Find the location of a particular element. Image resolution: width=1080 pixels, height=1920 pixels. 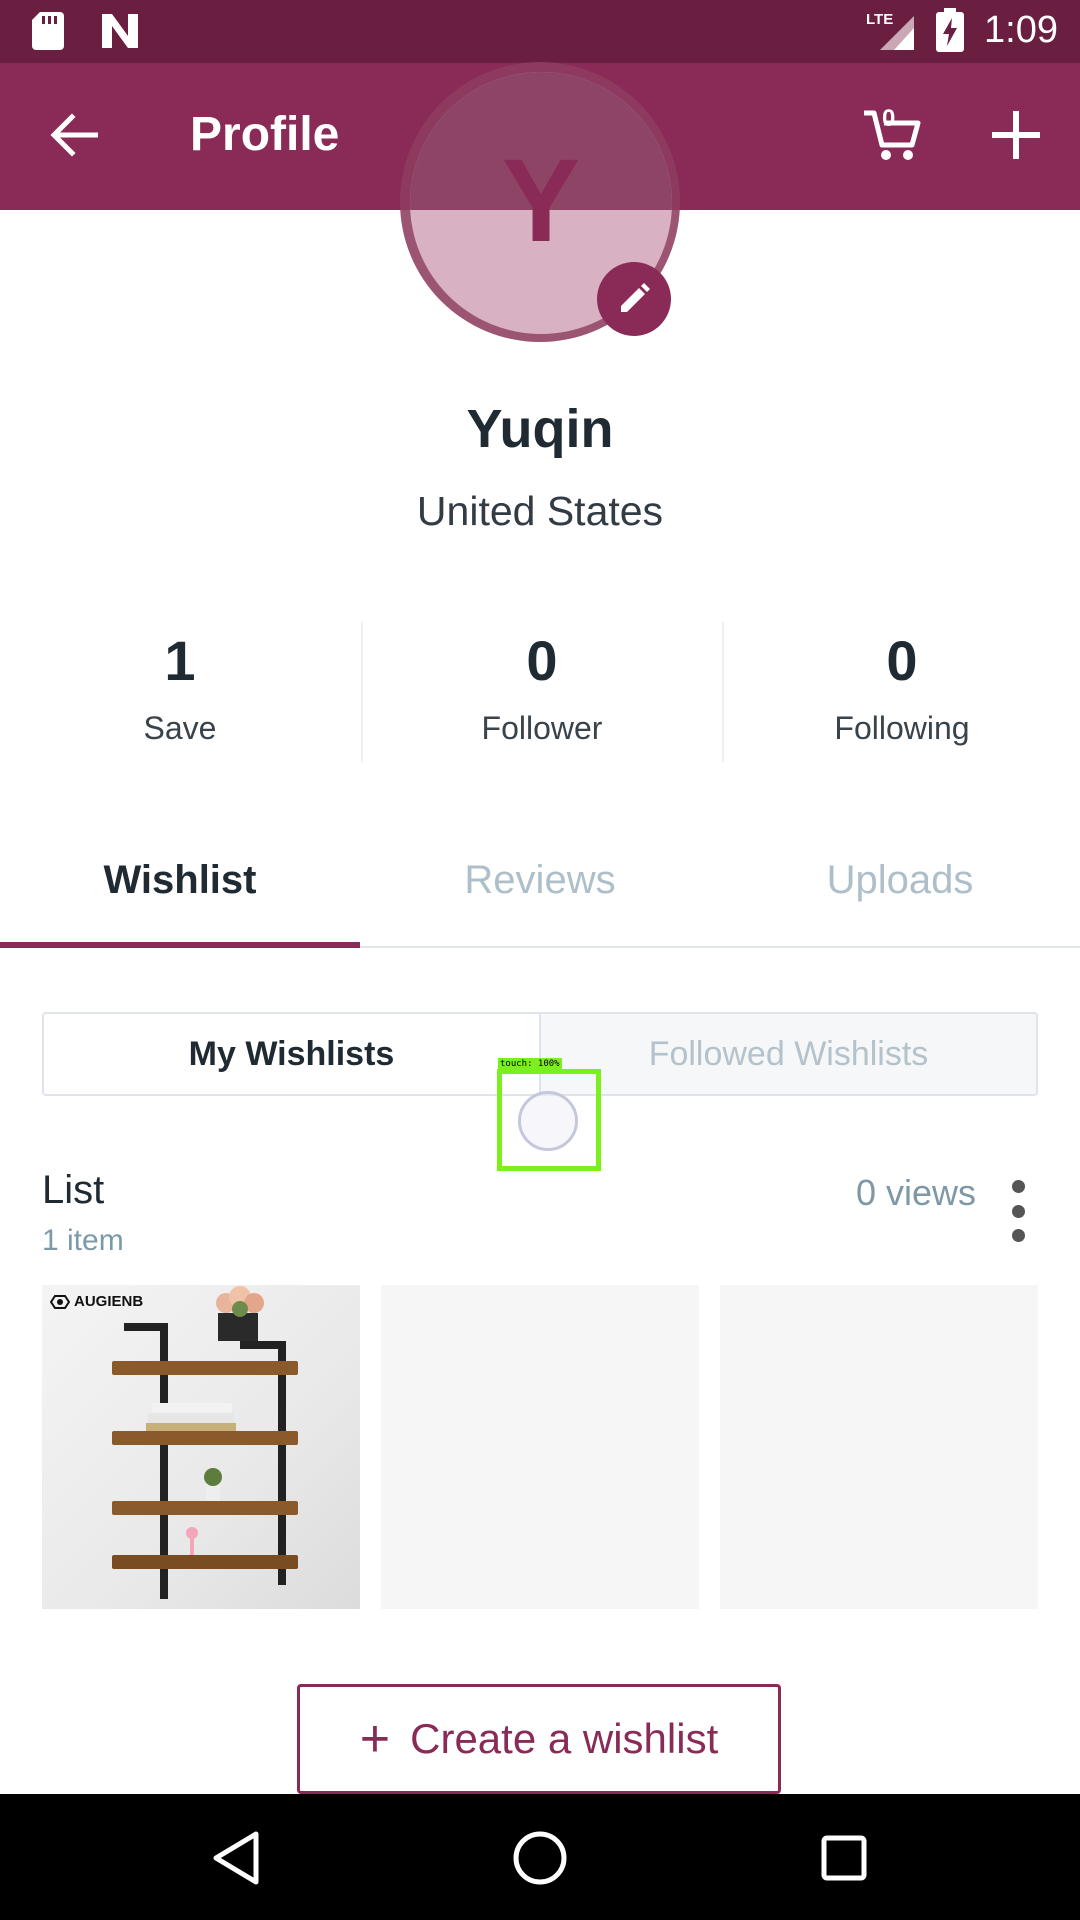

tab-reviews: Reviews is located at coordinates (540, 880).